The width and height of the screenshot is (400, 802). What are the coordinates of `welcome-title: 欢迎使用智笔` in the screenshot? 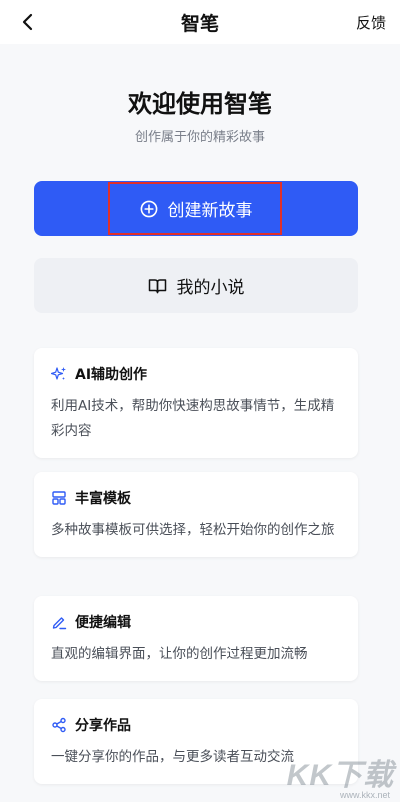 It's located at (200, 104).